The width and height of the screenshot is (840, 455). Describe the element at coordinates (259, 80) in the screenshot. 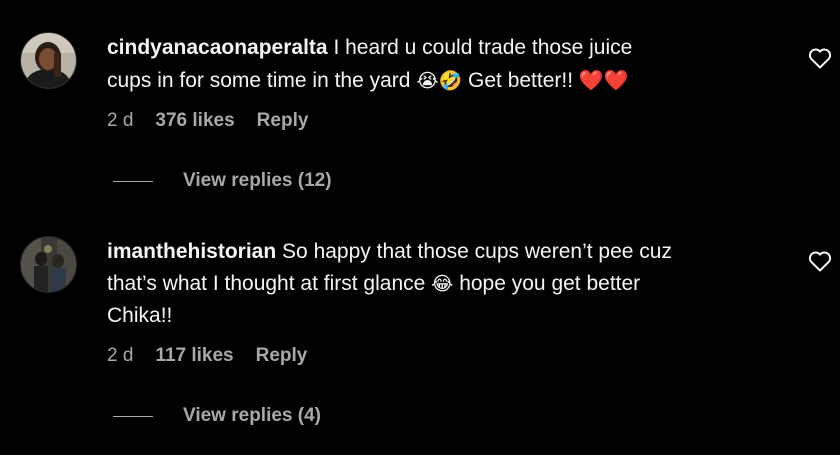

I see `comment-text: cups in for some time in the yard` at that location.